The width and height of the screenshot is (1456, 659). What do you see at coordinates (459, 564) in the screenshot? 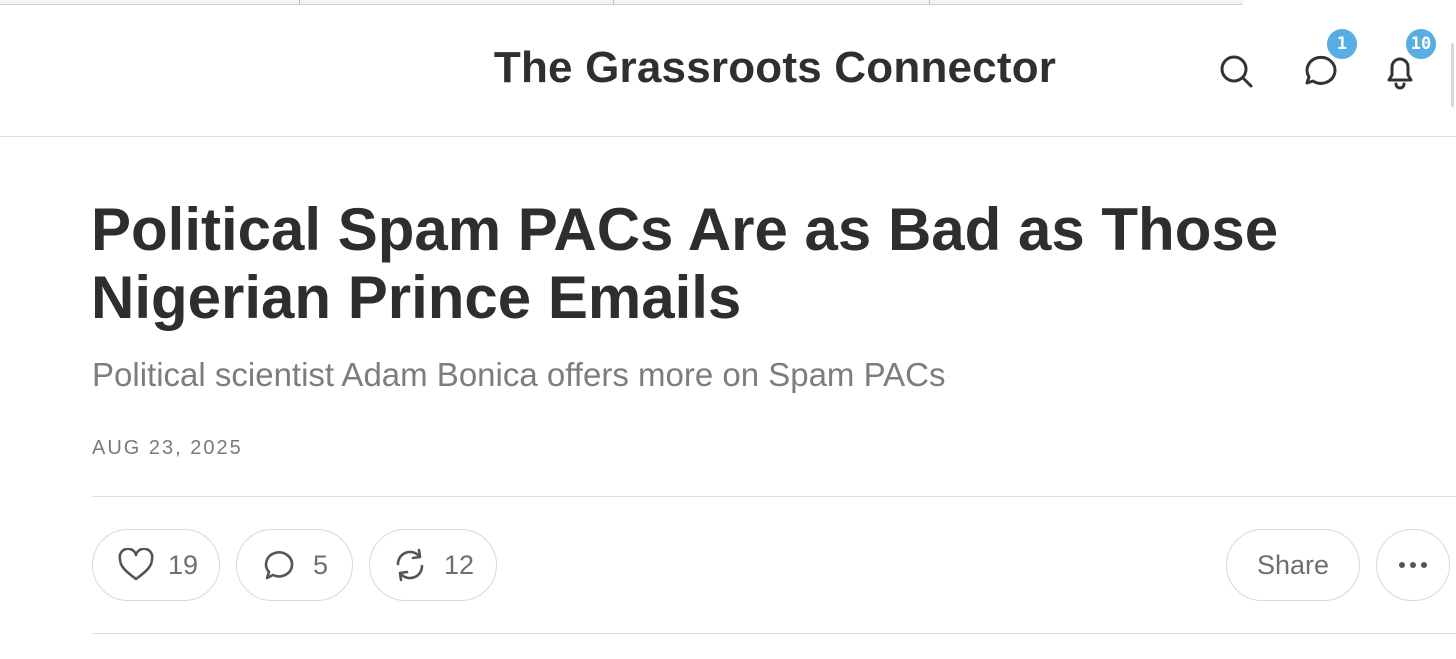
I see `restack-count: 12` at bounding box center [459, 564].